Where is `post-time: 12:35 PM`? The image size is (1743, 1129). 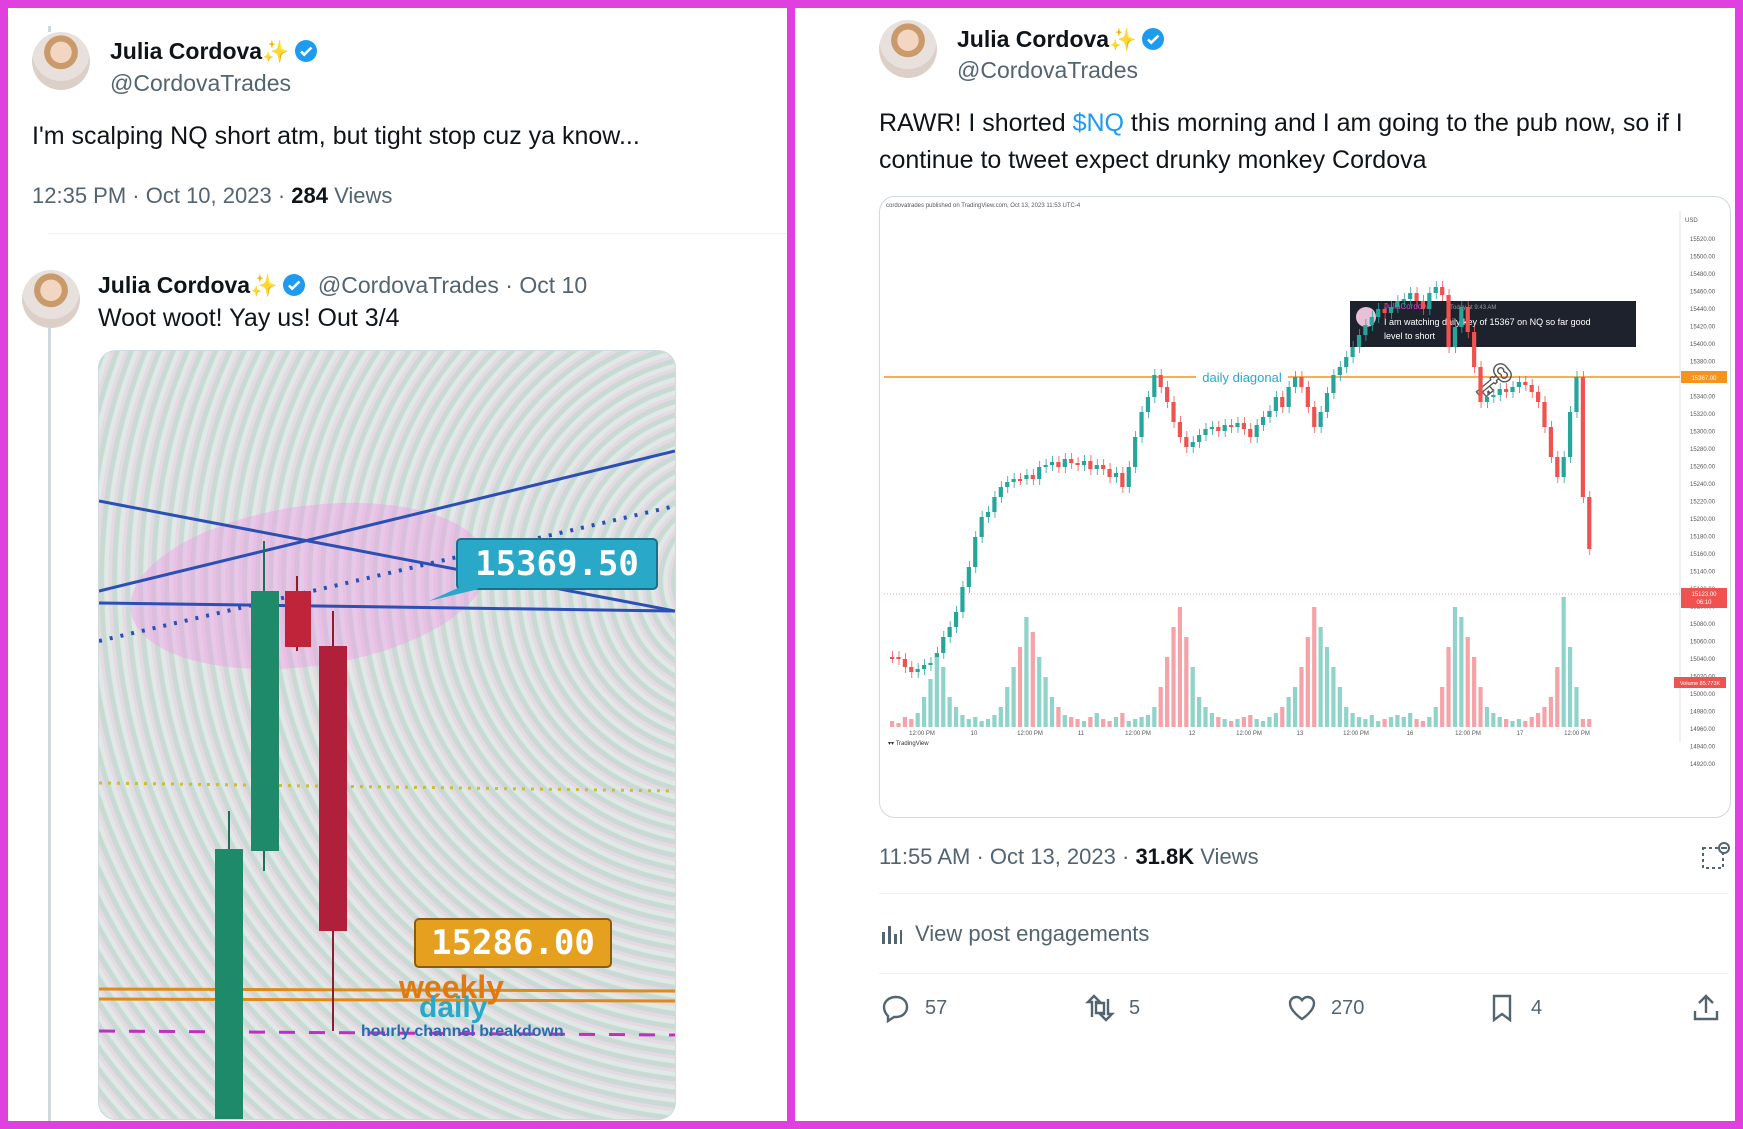 post-time: 12:35 PM is located at coordinates (79, 195).